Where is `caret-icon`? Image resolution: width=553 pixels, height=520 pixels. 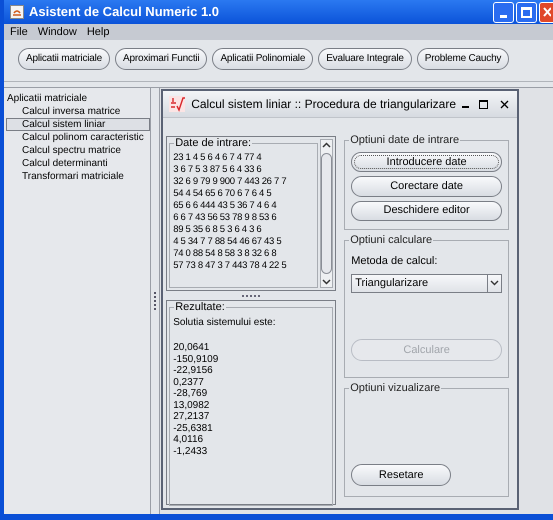 caret-icon is located at coordinates (494, 283).